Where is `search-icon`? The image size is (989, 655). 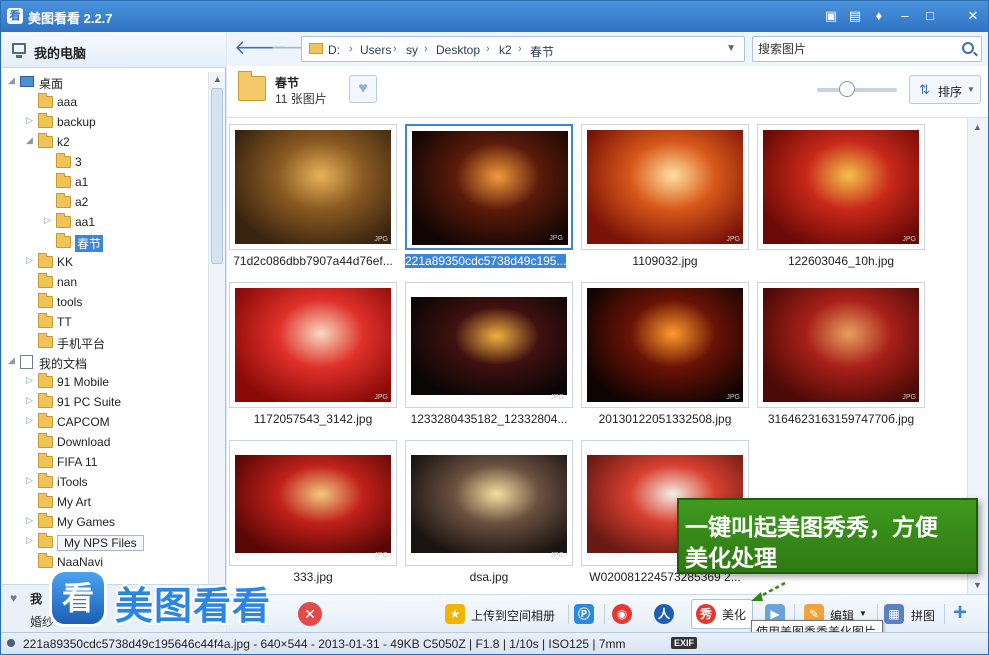 search-icon is located at coordinates (968, 48).